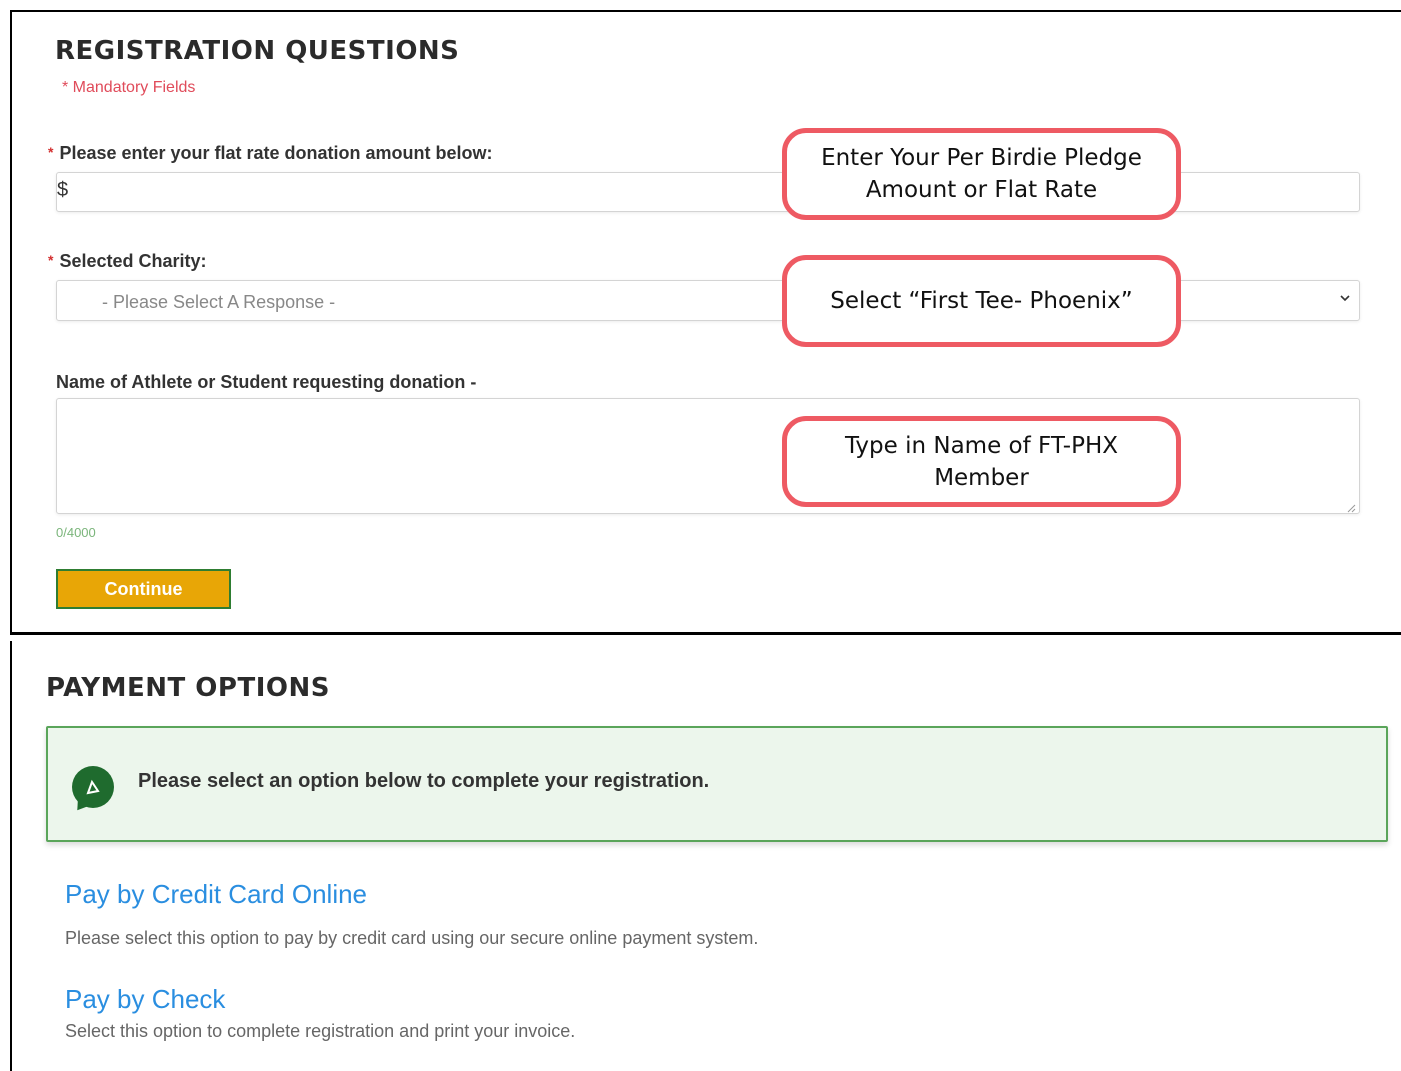  Describe the element at coordinates (129, 87) in the screenshot. I see `mandatory-note: * Mandatory Fields` at that location.